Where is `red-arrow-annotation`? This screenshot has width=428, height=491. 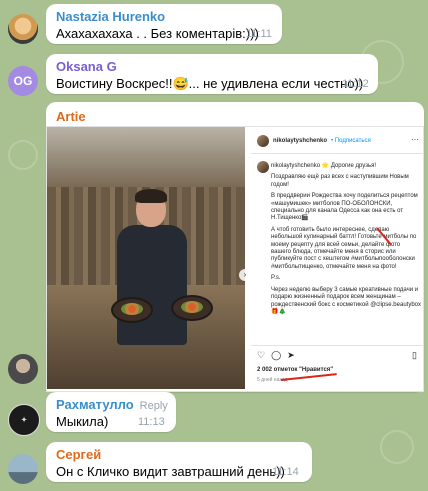
red-arrow-annotation is located at coordinates (308, 377).